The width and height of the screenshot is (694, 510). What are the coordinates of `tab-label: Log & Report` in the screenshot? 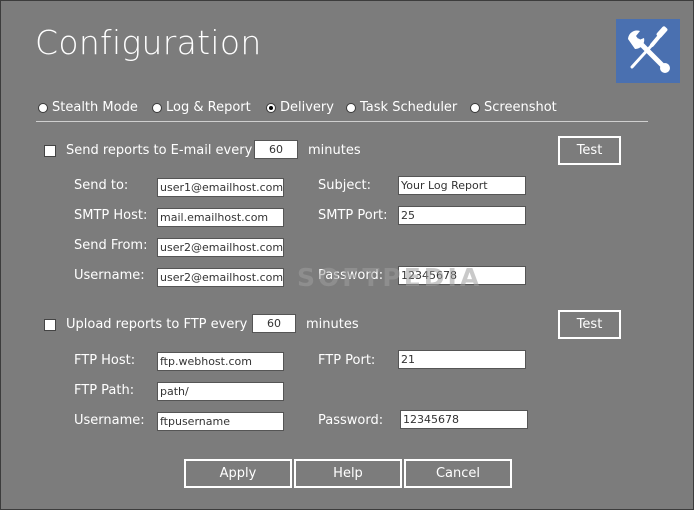 It's located at (208, 107).